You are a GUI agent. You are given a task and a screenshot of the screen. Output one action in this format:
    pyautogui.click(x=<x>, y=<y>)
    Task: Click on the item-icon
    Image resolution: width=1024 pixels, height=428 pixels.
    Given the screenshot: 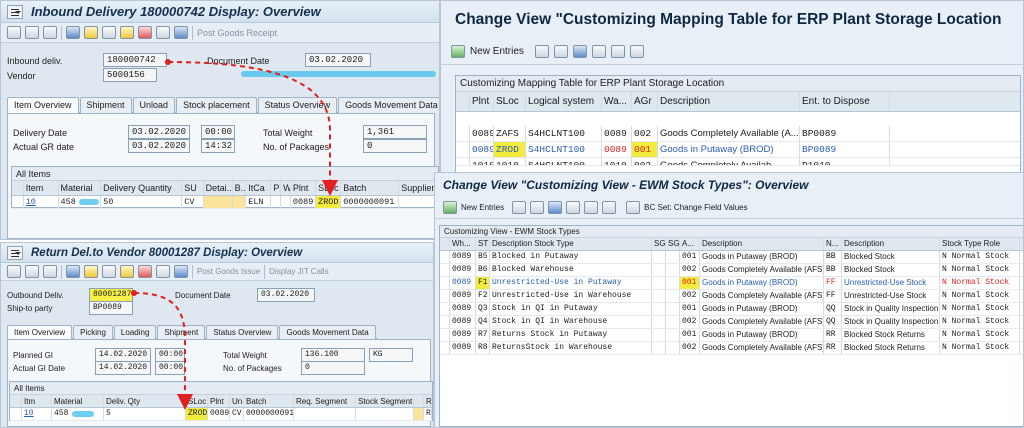 What is the action you would take?
    pyautogui.click(x=91, y=271)
    